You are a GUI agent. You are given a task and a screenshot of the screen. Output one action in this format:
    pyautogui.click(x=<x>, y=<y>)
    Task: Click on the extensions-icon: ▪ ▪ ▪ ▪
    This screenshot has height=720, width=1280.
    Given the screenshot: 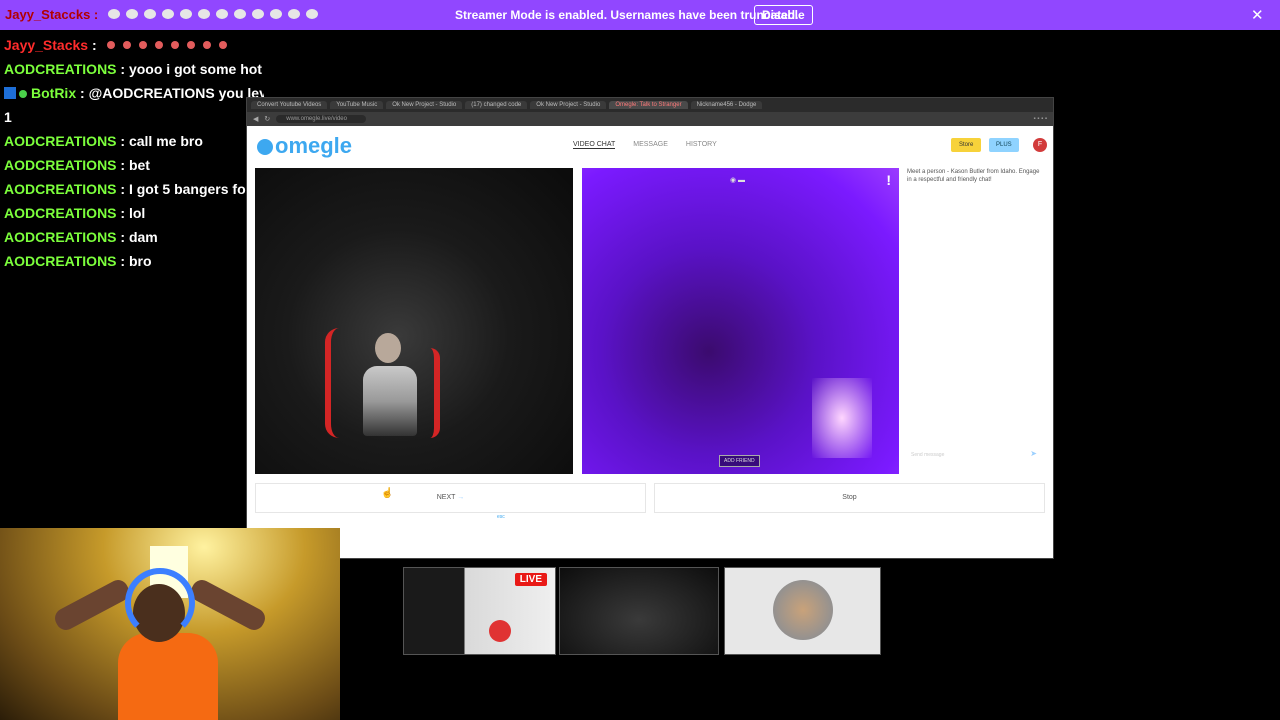 What is the action you would take?
    pyautogui.click(x=1040, y=119)
    